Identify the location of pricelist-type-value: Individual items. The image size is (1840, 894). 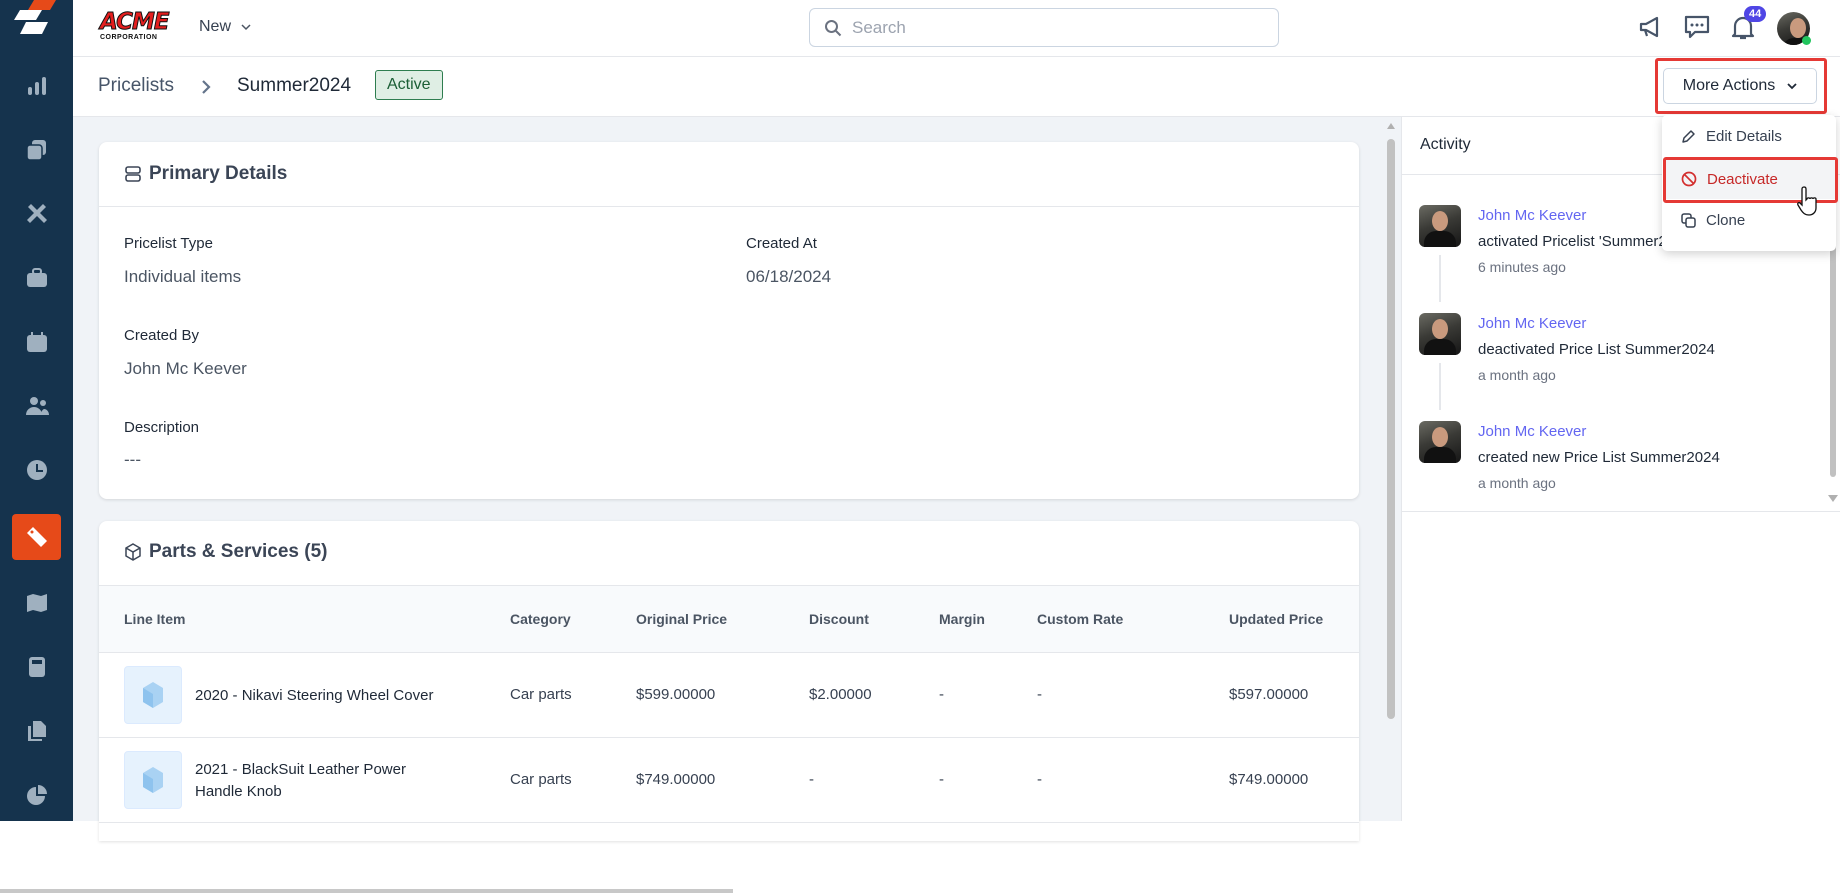
(183, 276).